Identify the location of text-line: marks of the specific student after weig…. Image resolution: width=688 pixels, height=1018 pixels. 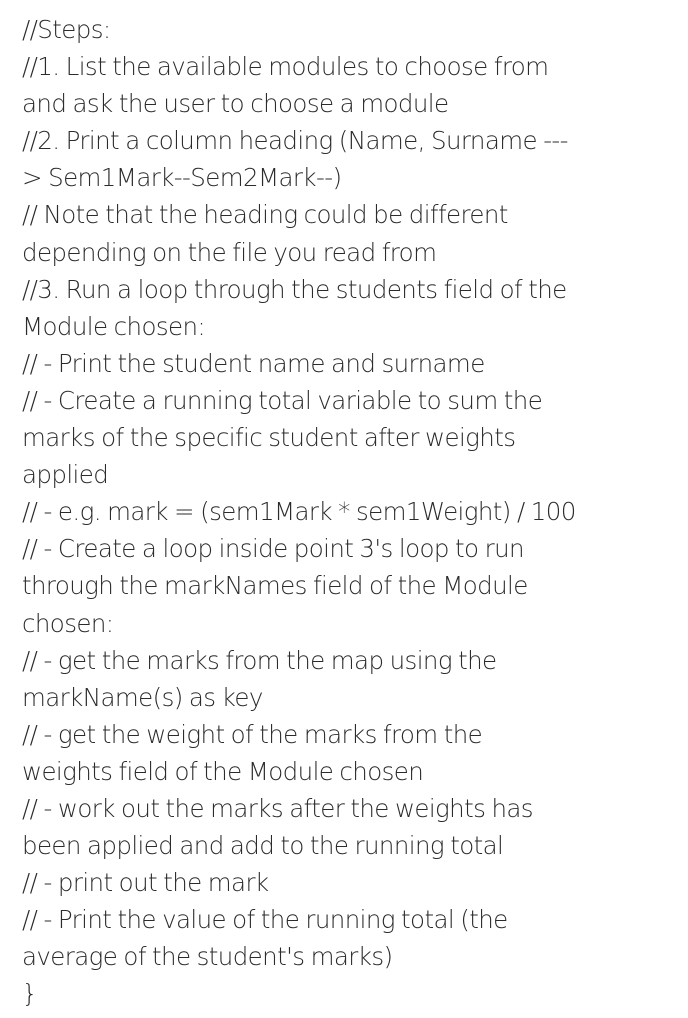
(269, 438).